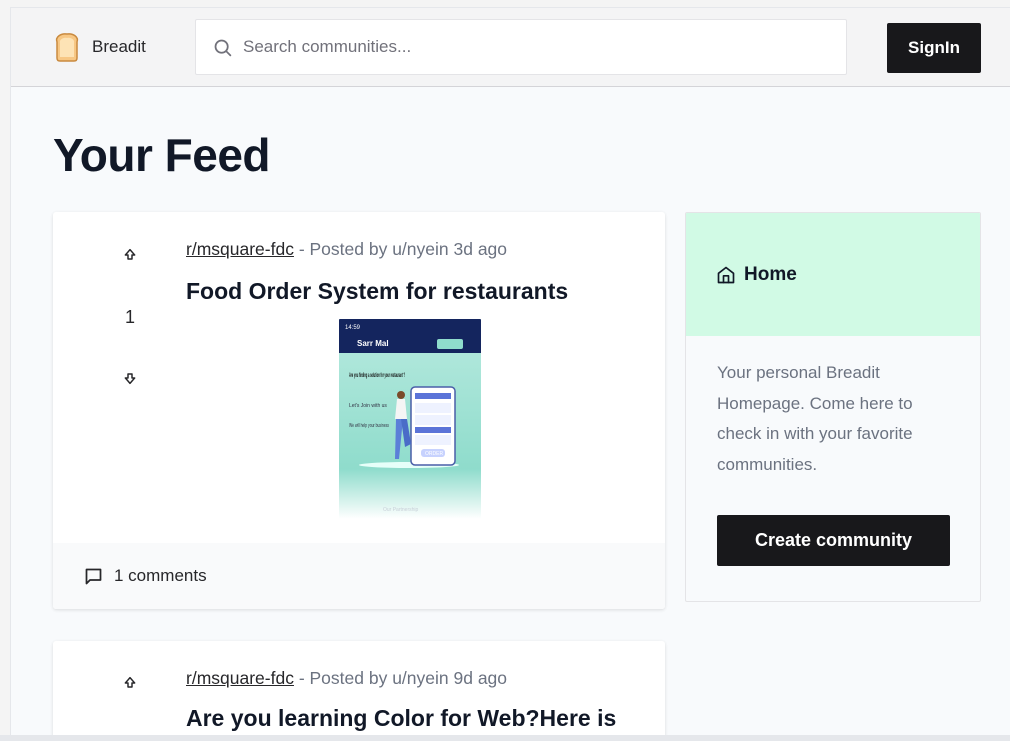 This screenshot has width=1010, height=741. I want to click on message-square-icon, so click(93, 576).